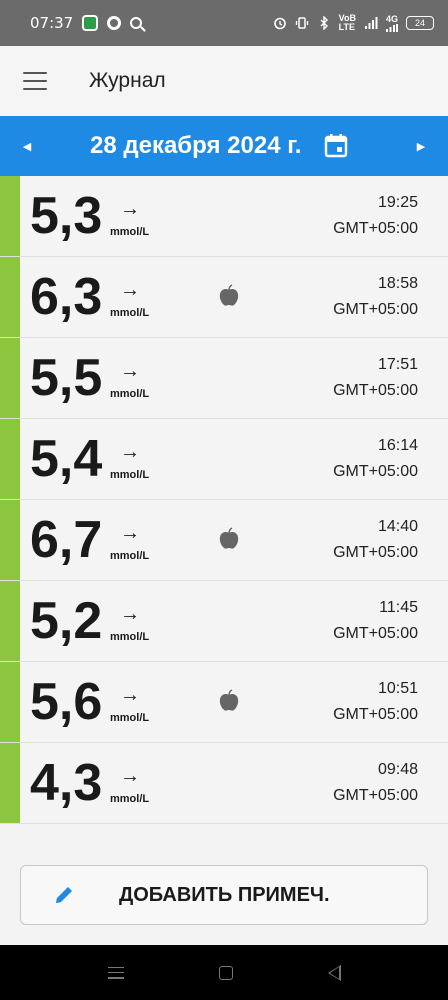 Image resolution: width=448 pixels, height=1000 pixels. What do you see at coordinates (195, 146) in the screenshot?
I see `selected-date: 28 декабря 2024 г.` at bounding box center [195, 146].